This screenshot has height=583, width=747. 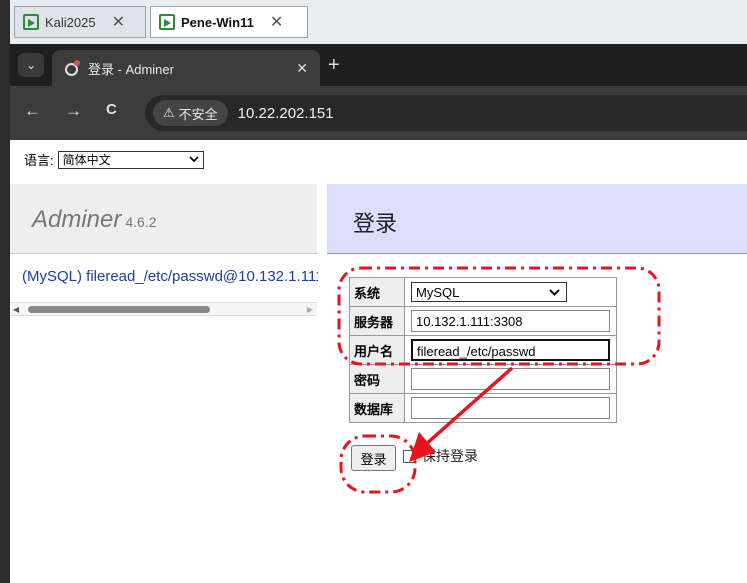 What do you see at coordinates (373, 22) in the screenshot?
I see `vm-tab-bar: Kali2025 ✕ Pene-Win11 ✕` at bounding box center [373, 22].